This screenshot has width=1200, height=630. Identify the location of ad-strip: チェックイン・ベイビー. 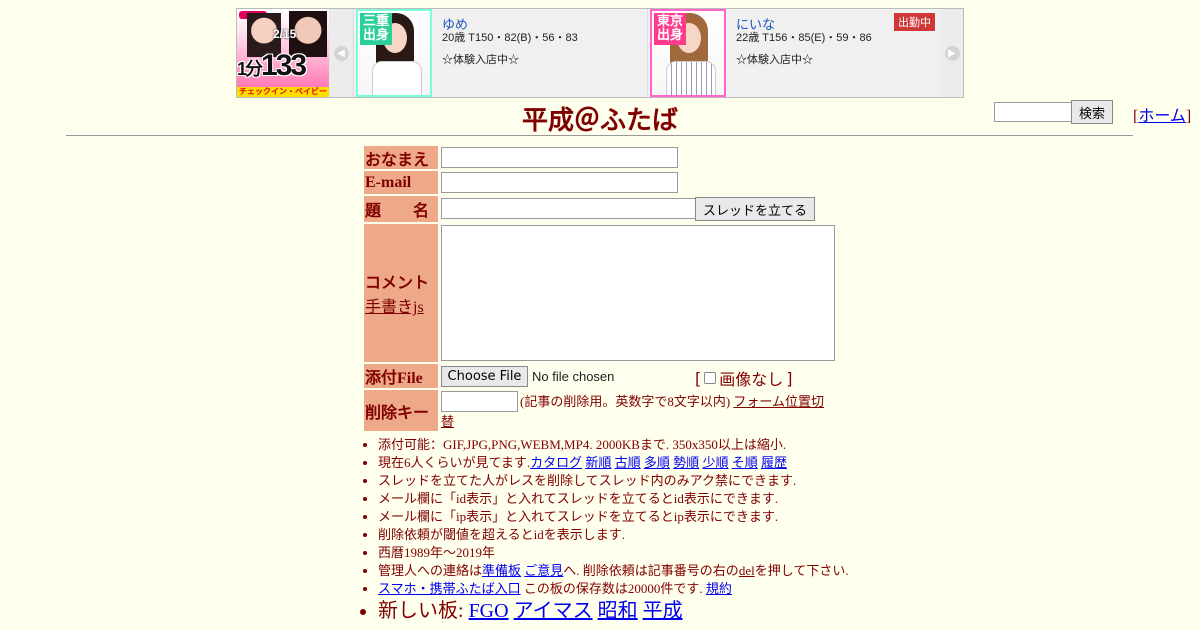
(283, 92).